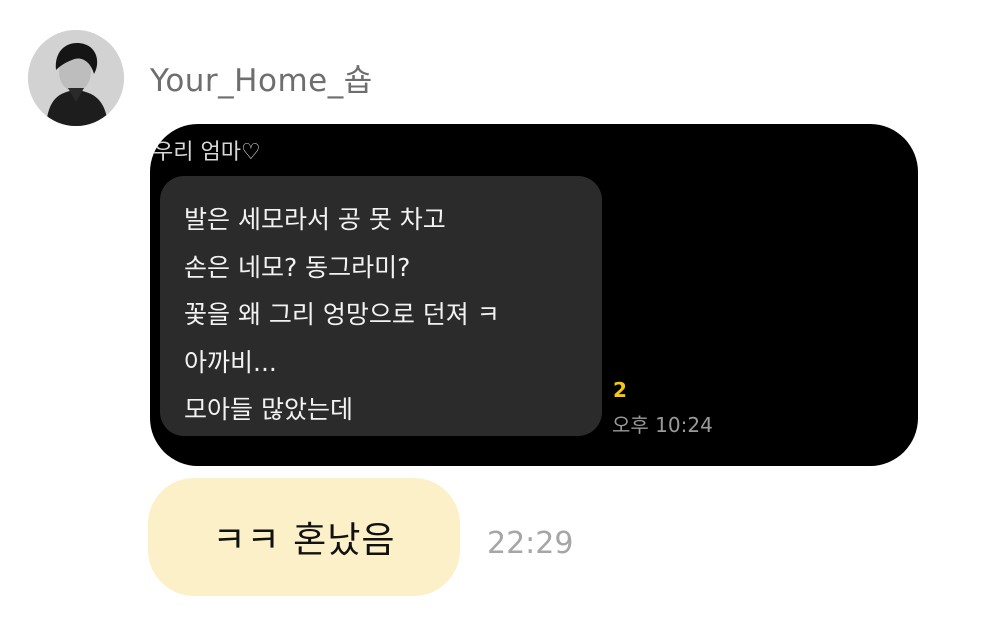 The width and height of the screenshot is (984, 621). I want to click on profile-photo-icon, so click(76, 78).